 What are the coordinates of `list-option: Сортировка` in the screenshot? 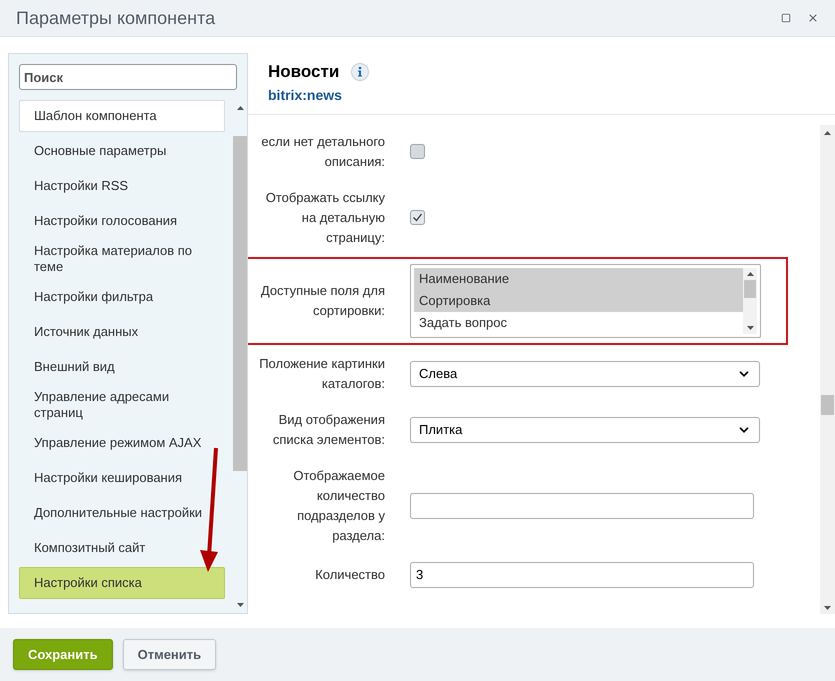 It's located at (578, 301).